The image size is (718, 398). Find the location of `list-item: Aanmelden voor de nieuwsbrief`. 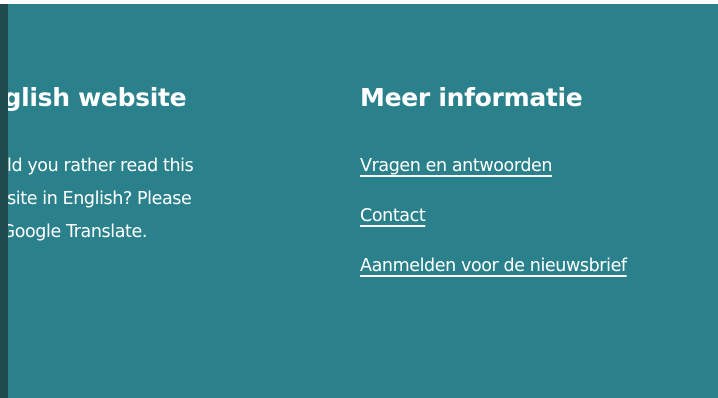

list-item: Aanmelden voor de nieuwsbrief is located at coordinates (500, 266).